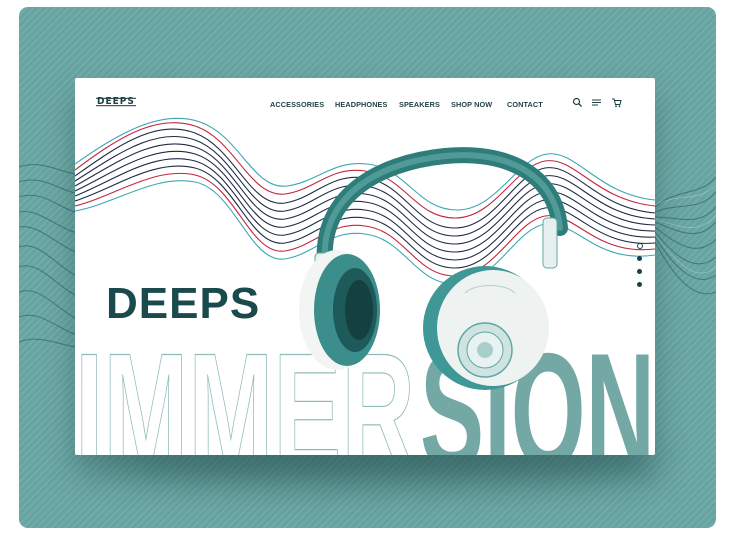 The height and width of the screenshot is (543, 736). Describe the element at coordinates (641, 267) in the screenshot. I see `slider-pagination` at that location.